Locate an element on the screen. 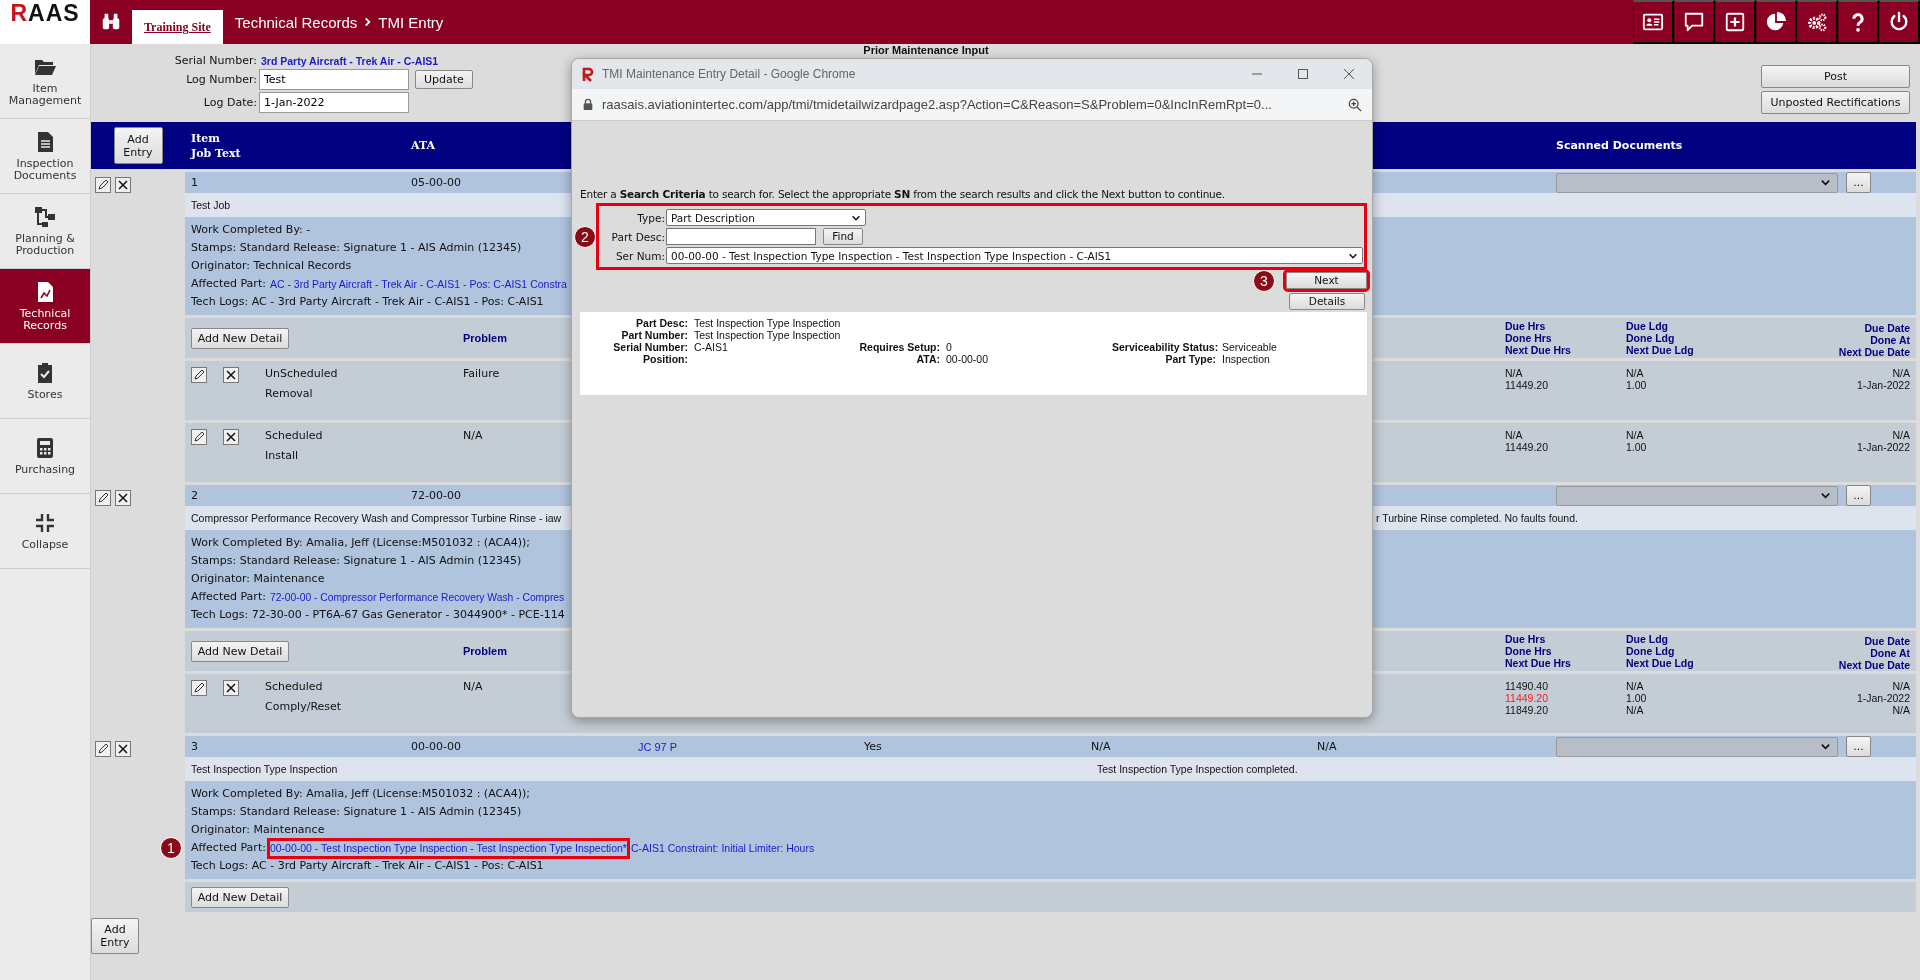  detail-text: Tech Logs: 72-30-00 - PT6A-67 Gas Generator - 3044900* - PCE-114 is located at coordinates (378, 615).